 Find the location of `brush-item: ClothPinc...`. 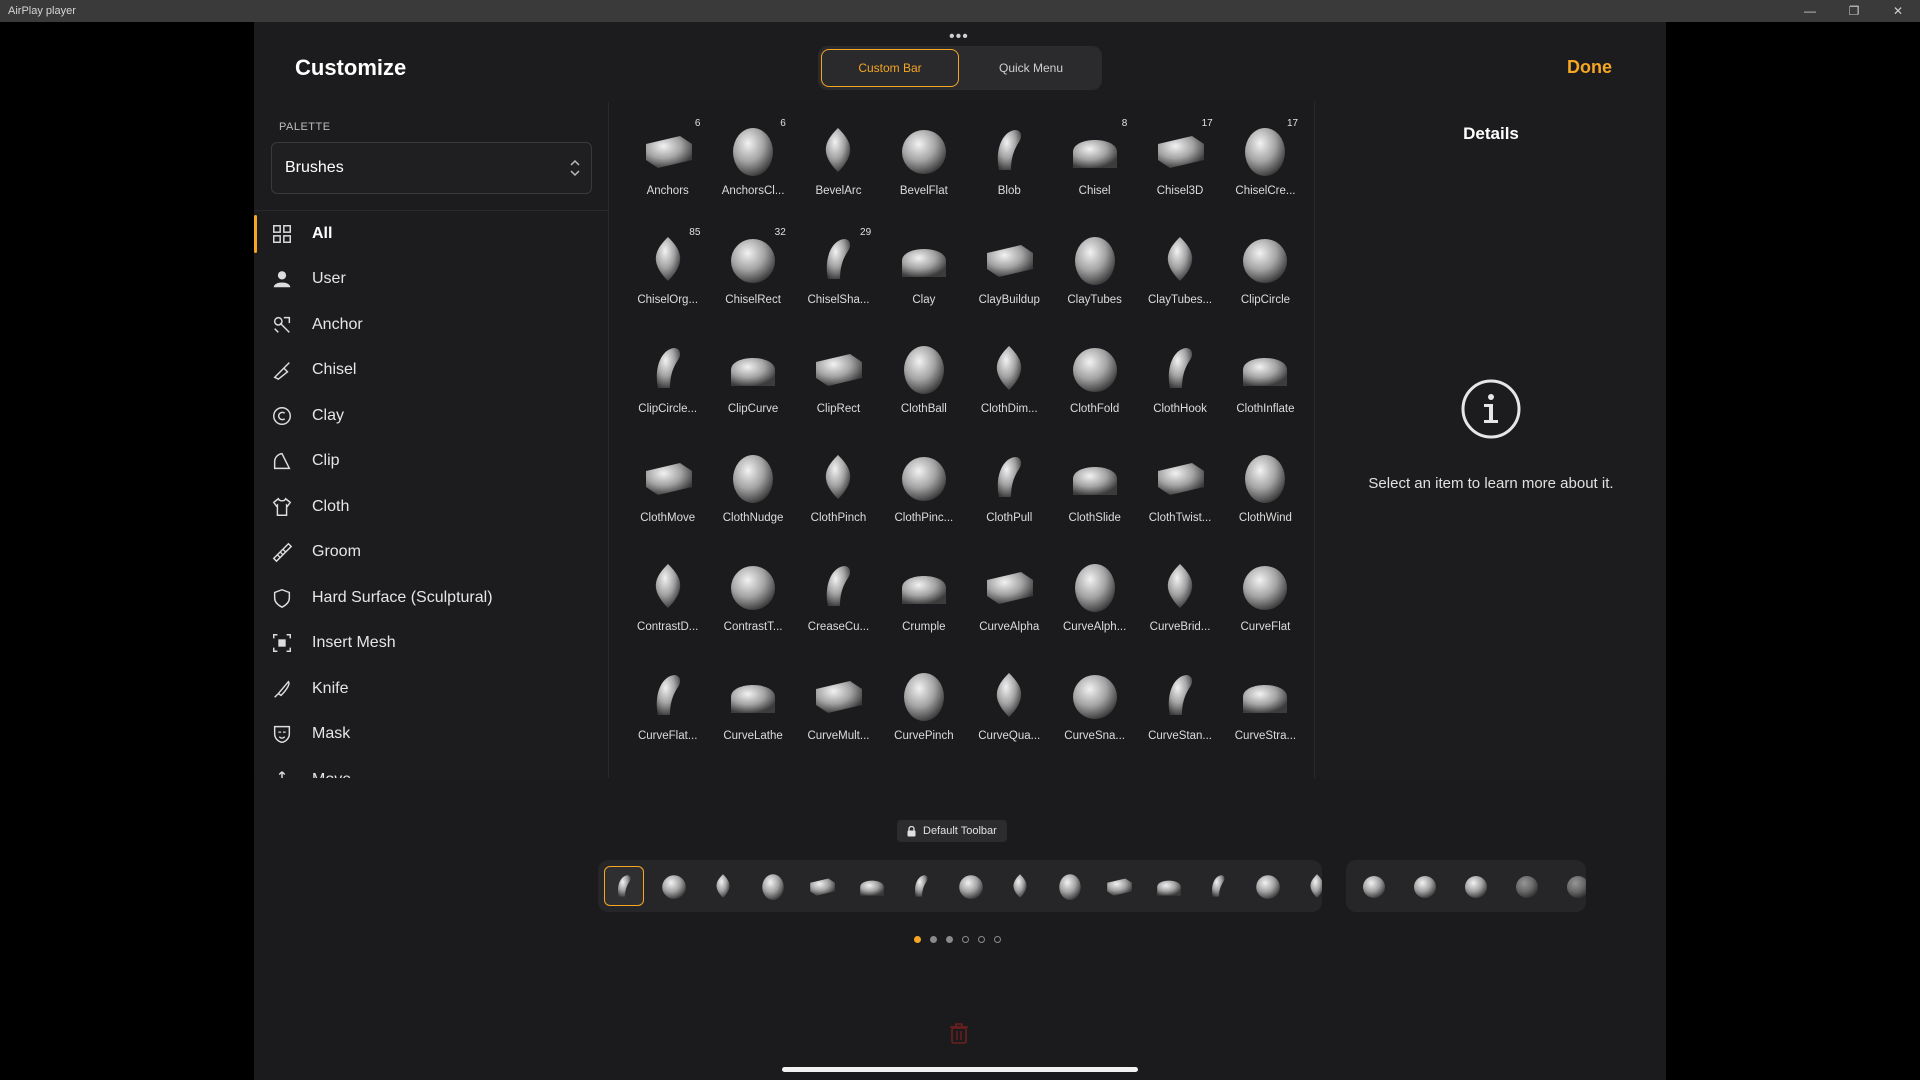

brush-item: ClothPinc... is located at coordinates (923, 499).